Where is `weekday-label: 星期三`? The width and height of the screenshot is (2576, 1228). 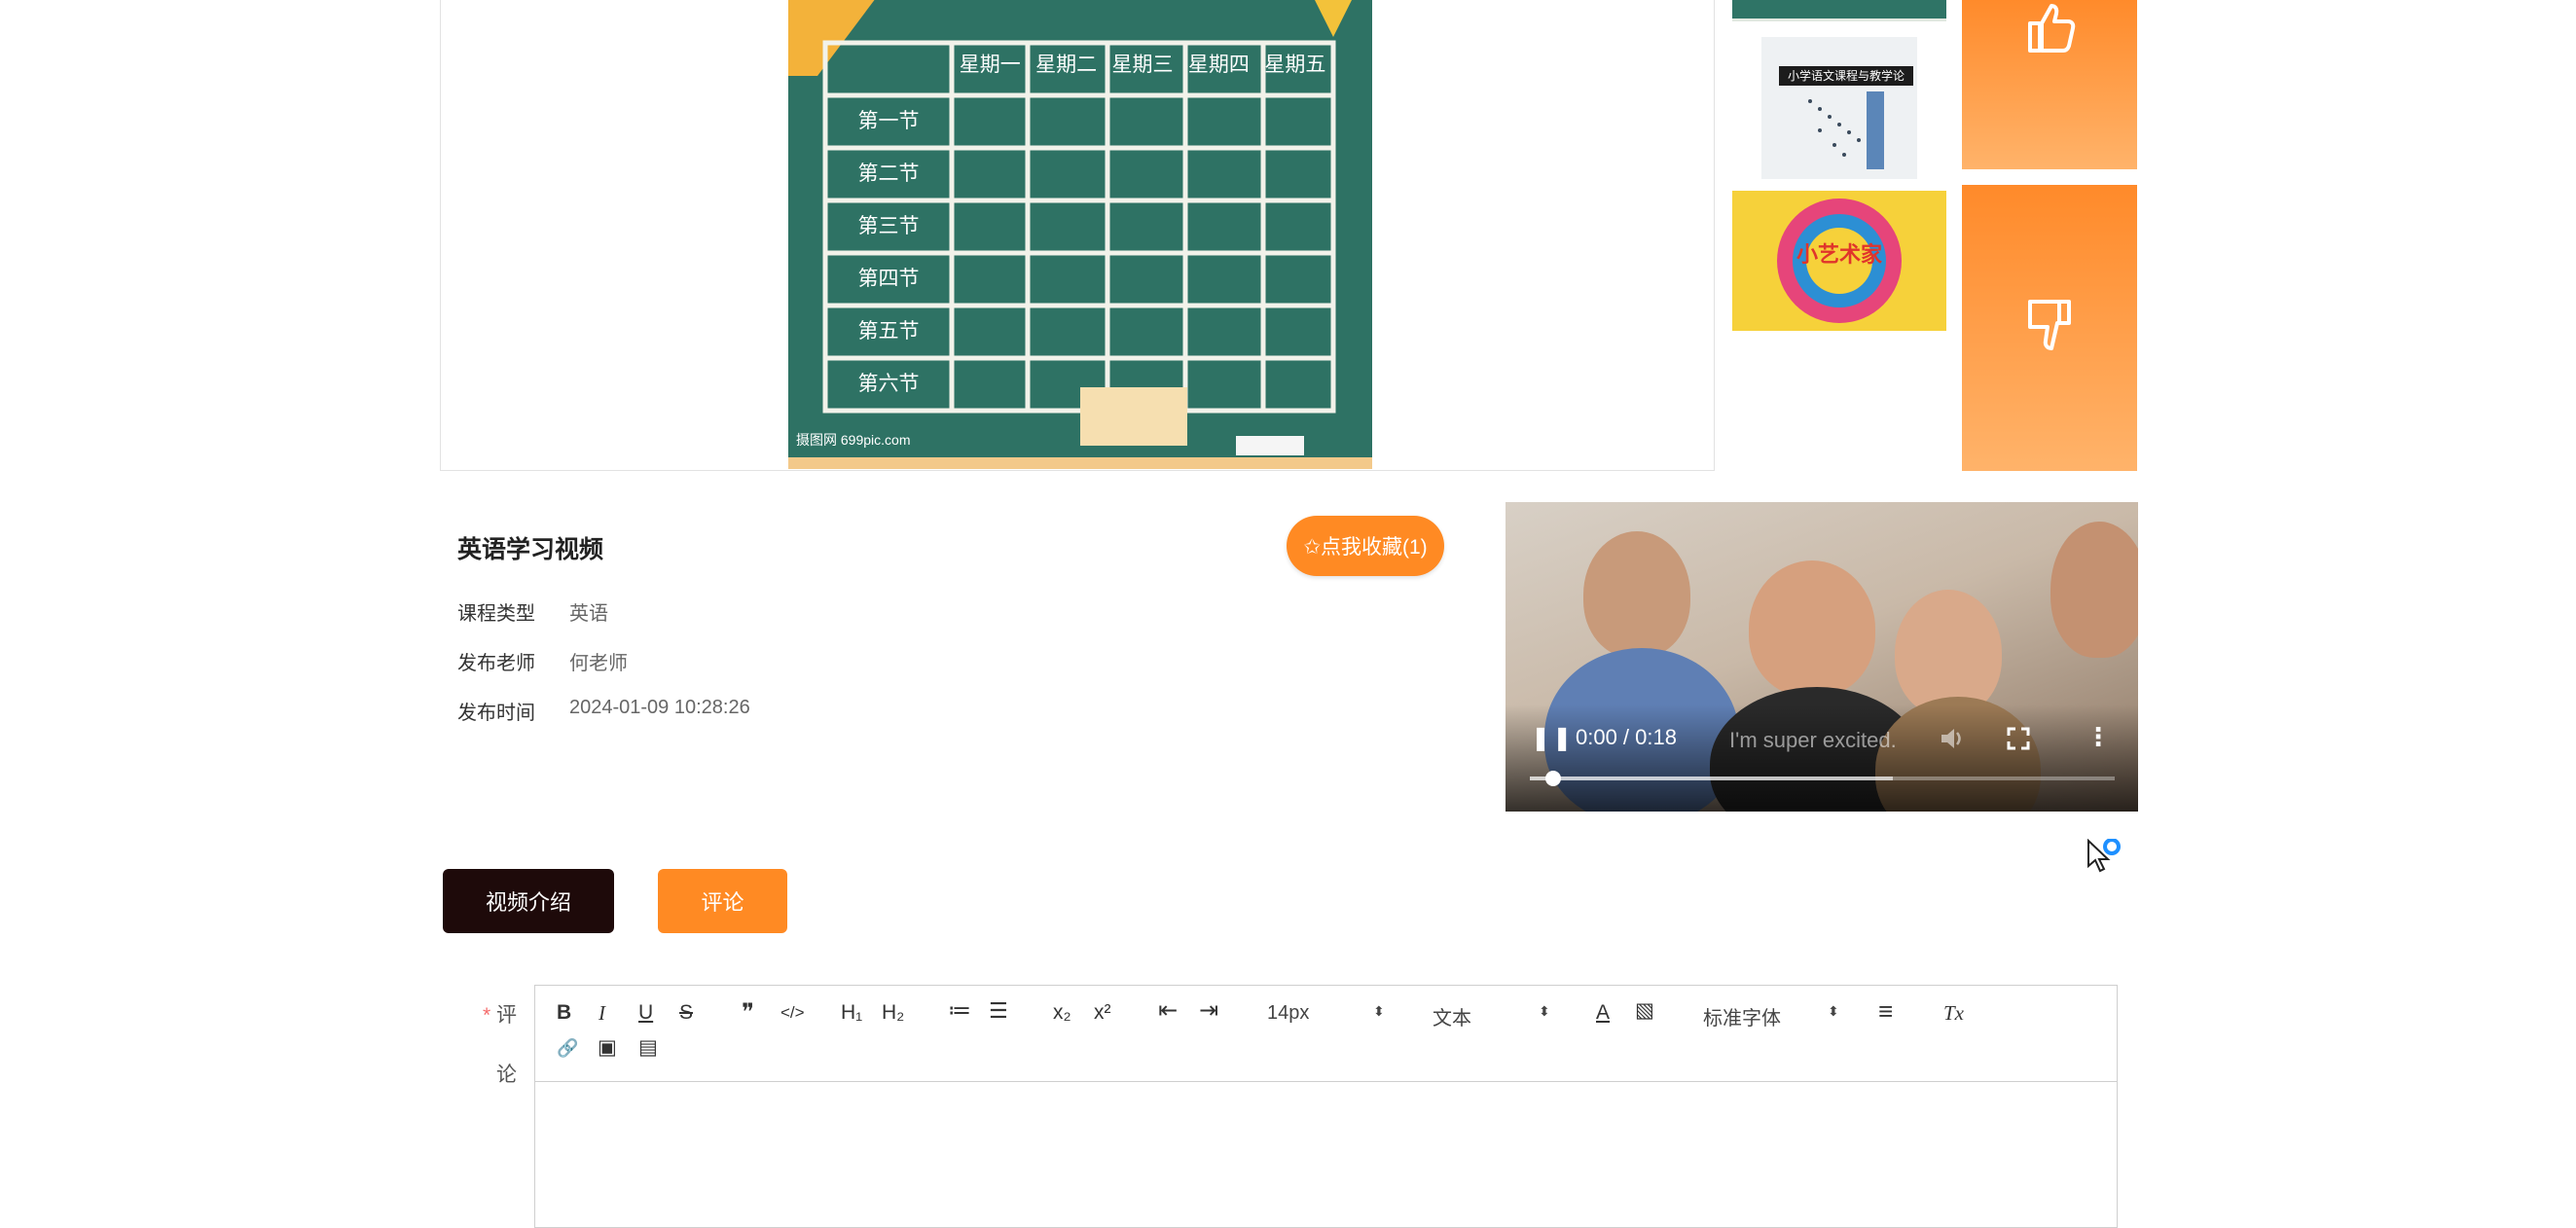 weekday-label: 星期三 is located at coordinates (1142, 65).